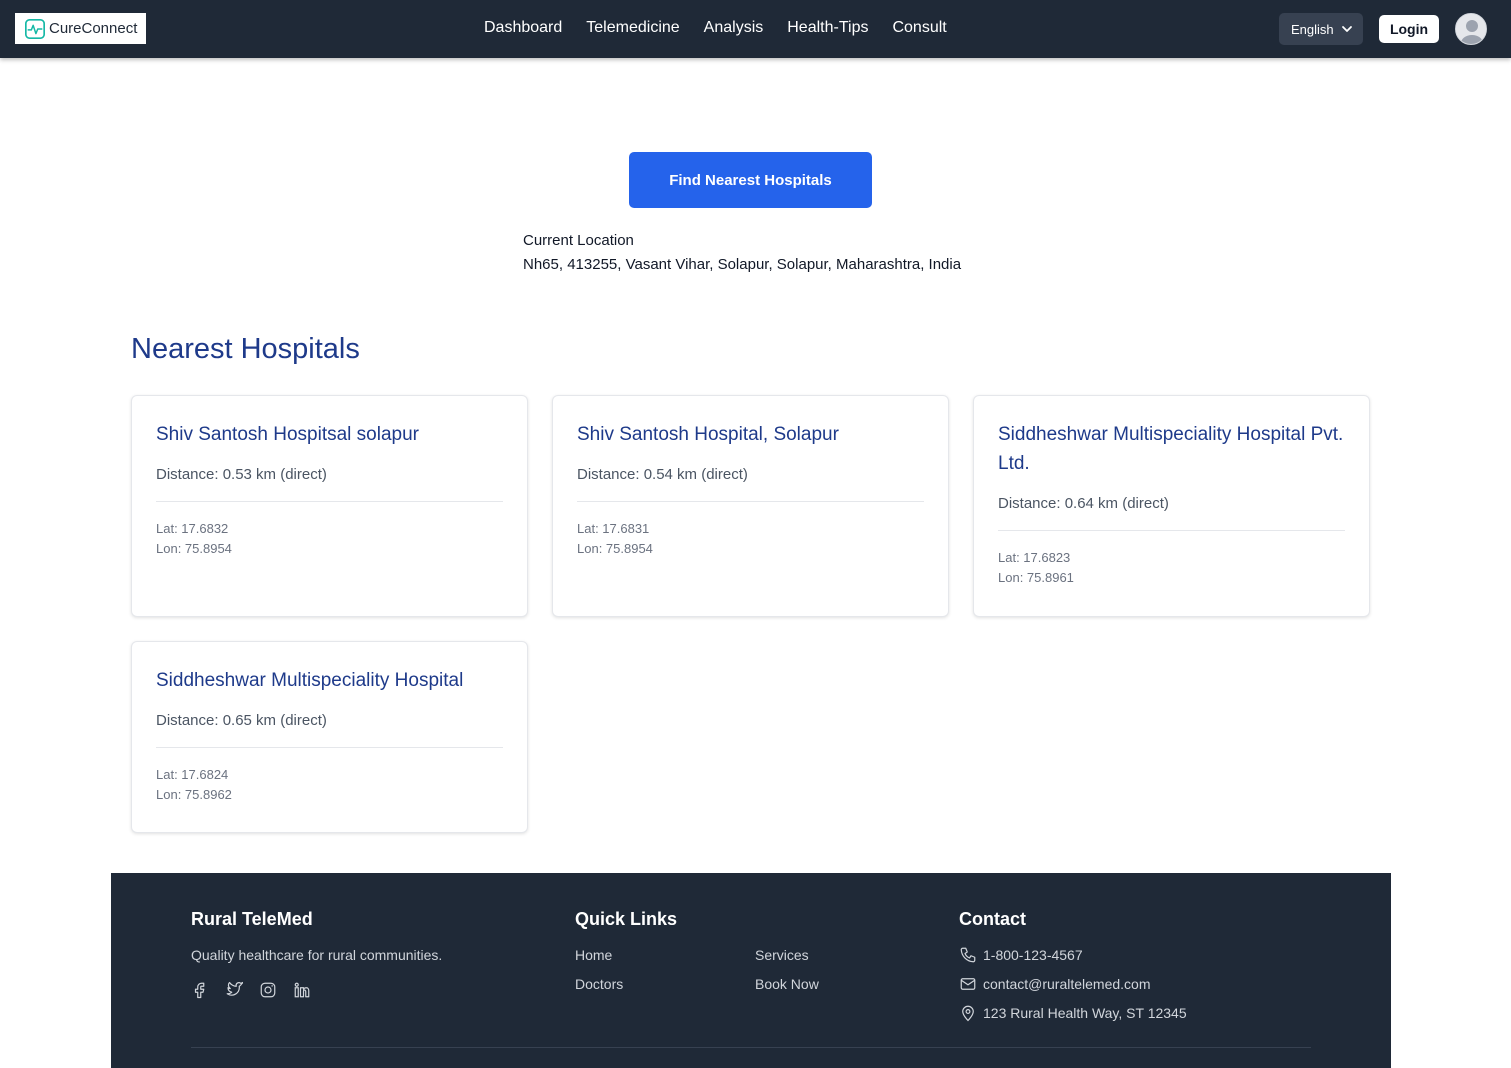 This screenshot has width=1511, height=1068. Describe the element at coordinates (192, 774) in the screenshot. I see `hospital-latitude: Lat: 17.6824` at that location.